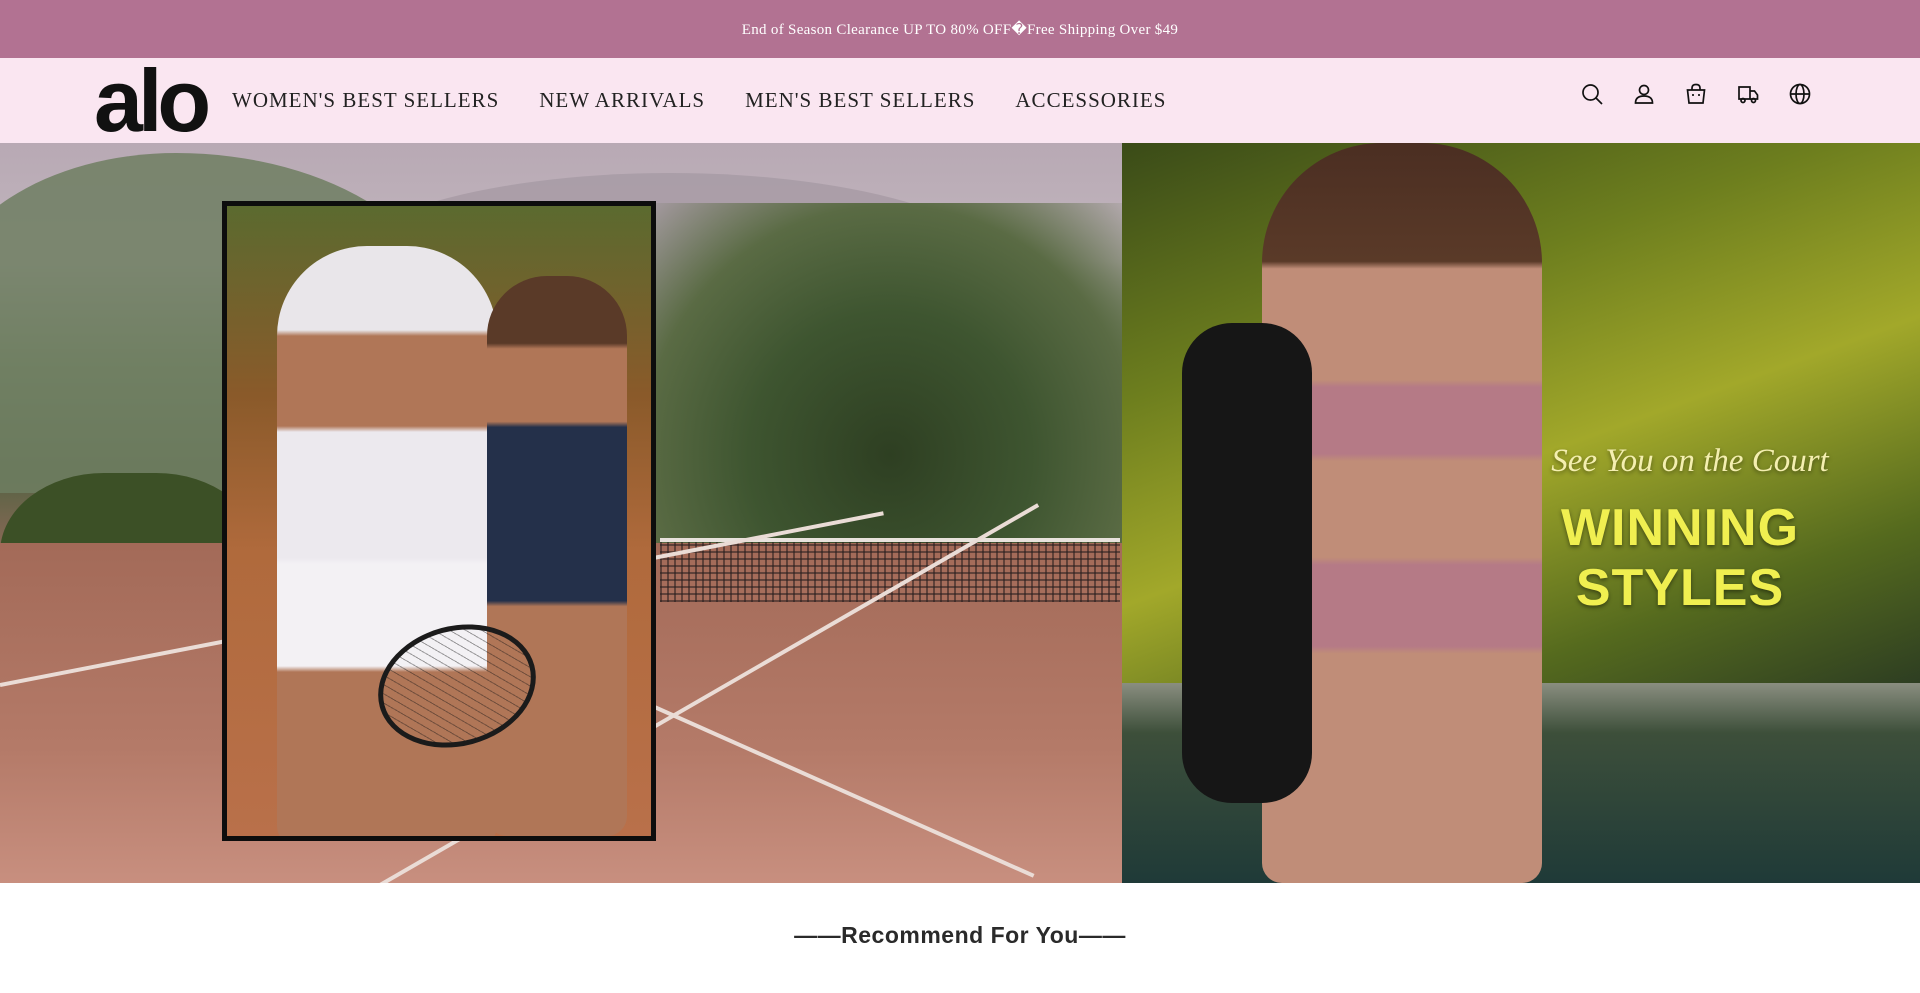 Image resolution: width=1920 pixels, height=993 pixels. I want to click on account-icon, so click(1644, 94).